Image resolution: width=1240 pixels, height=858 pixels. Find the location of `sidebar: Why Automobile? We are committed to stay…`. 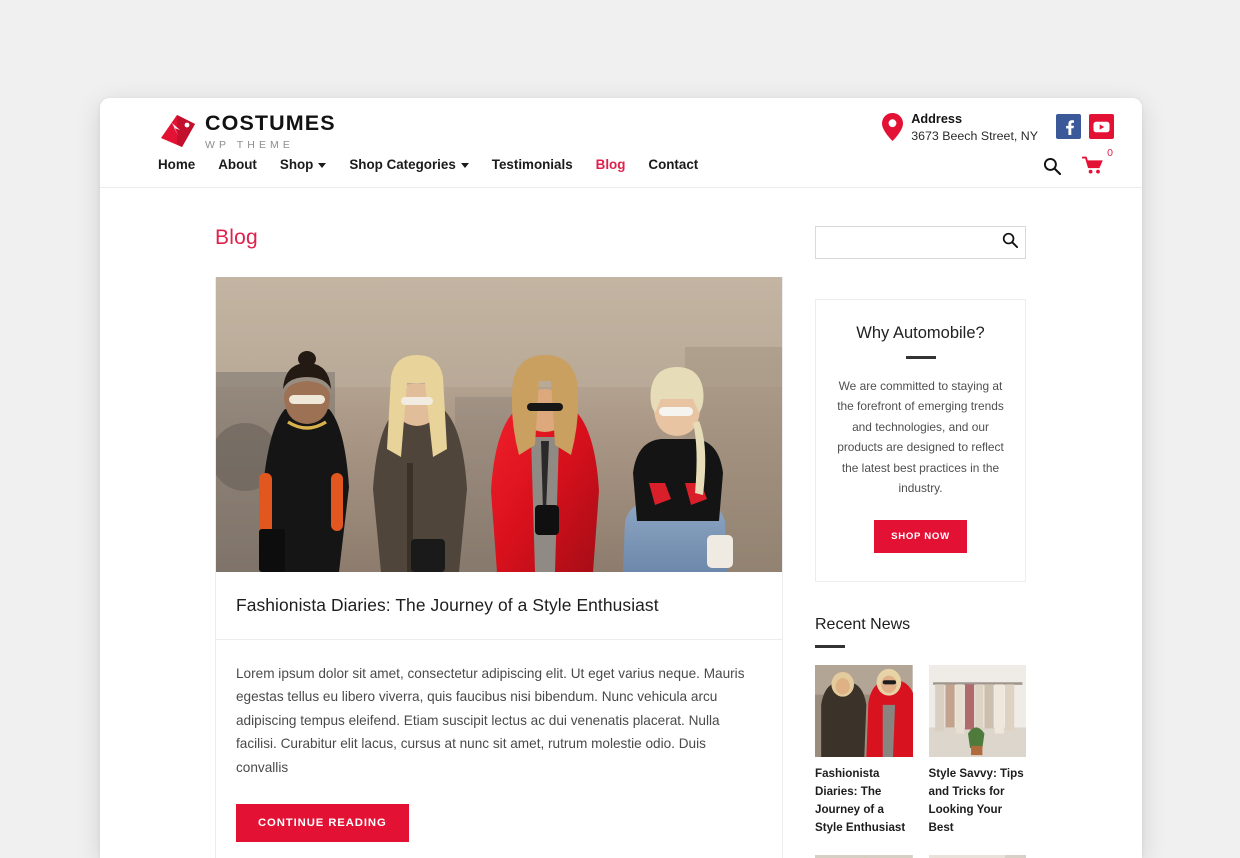

sidebar: Why Automobile? We are committed to stay… is located at coordinates (920, 542).